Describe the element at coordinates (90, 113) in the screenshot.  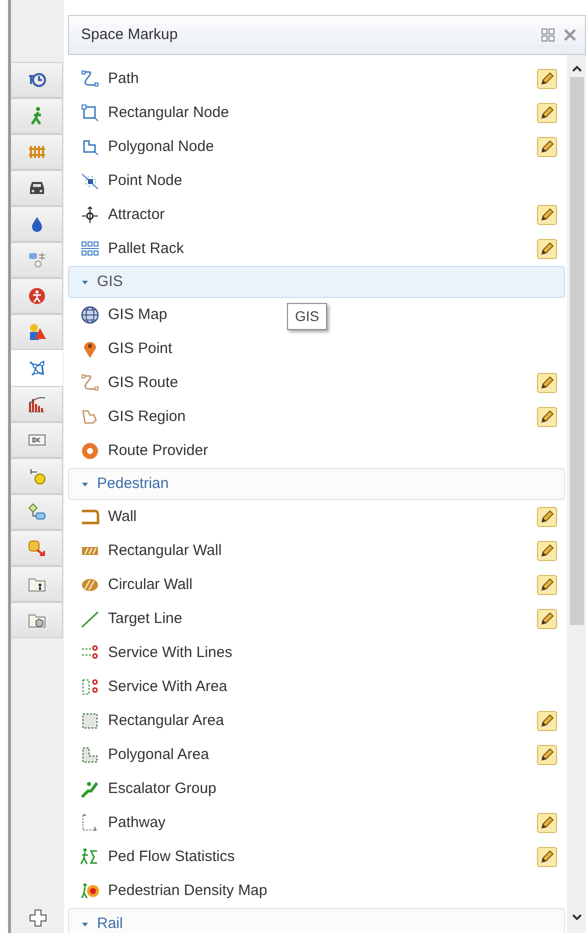
I see `rectangle-node-icon` at that location.